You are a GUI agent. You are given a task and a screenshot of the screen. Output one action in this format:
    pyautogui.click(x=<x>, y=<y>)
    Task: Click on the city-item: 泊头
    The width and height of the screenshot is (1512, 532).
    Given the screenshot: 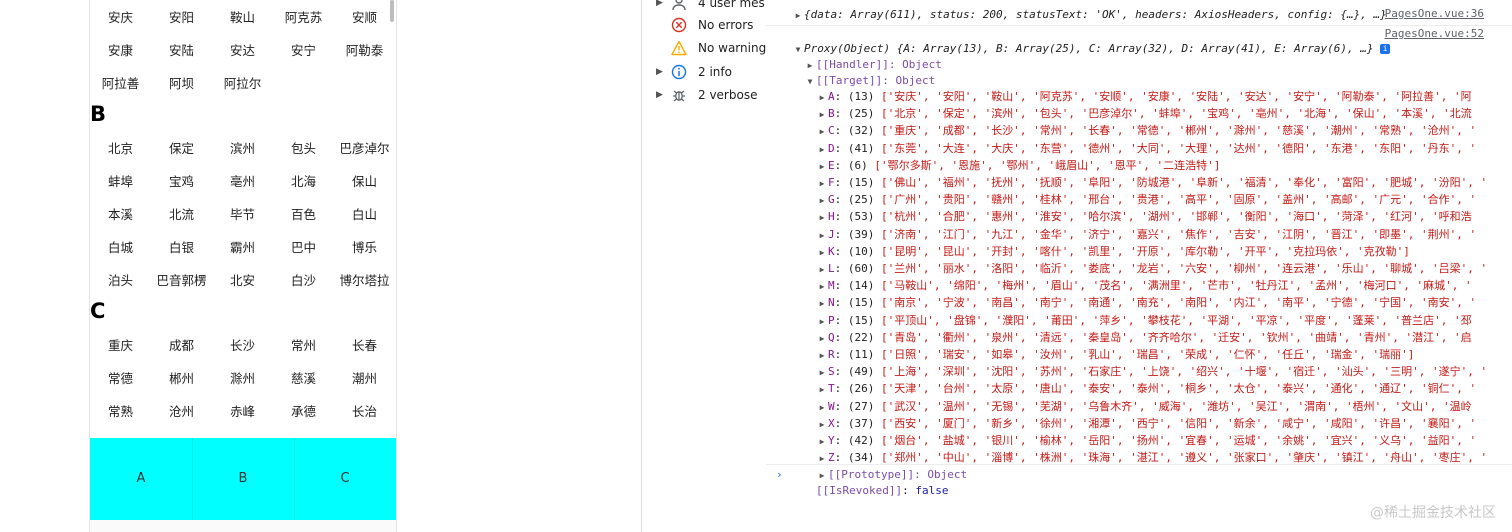 What is the action you would take?
    pyautogui.click(x=120, y=281)
    